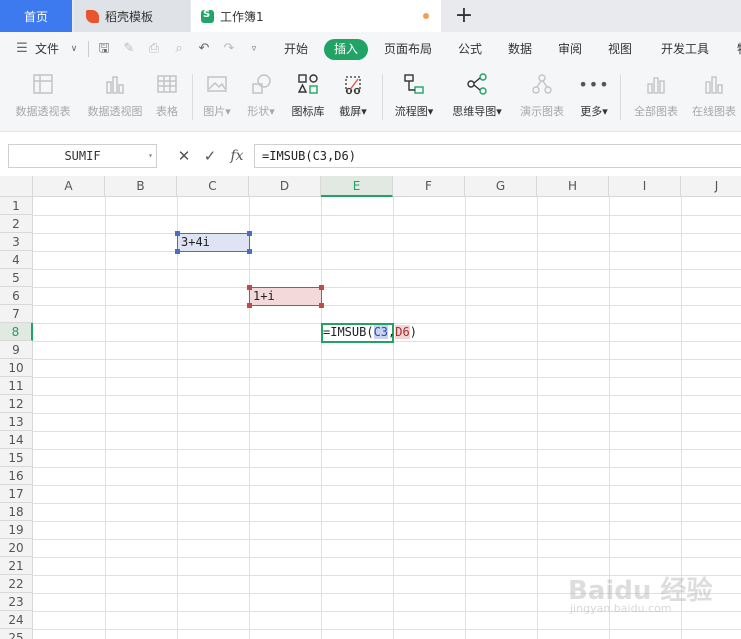  What do you see at coordinates (213, 186) in the screenshot?
I see `column-header-c: C` at bounding box center [213, 186].